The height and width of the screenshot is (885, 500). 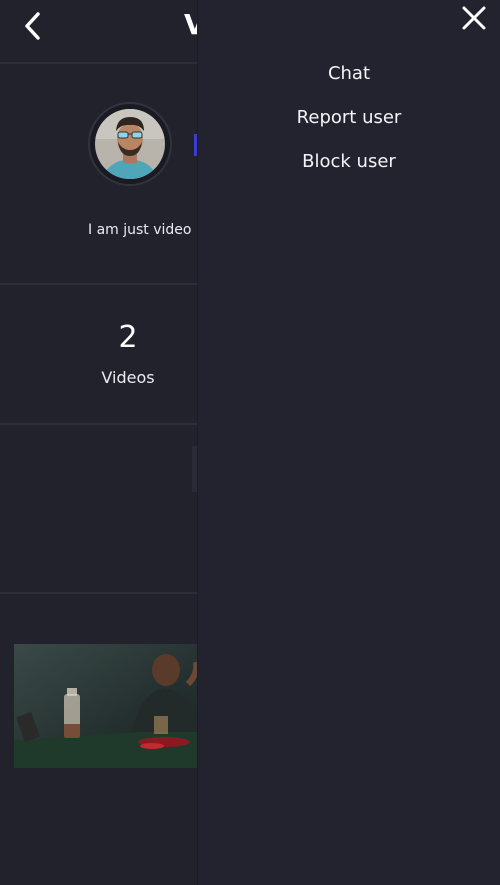 I want to click on close-icon, so click(x=474, y=18).